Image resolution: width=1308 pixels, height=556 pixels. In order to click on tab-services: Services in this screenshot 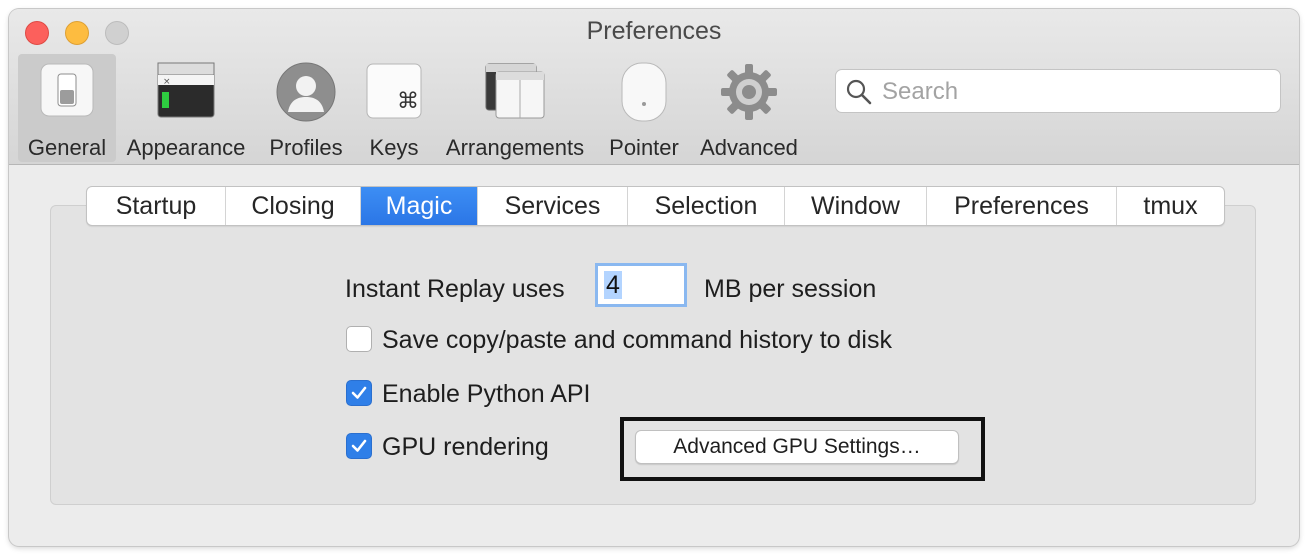, I will do `click(553, 206)`.